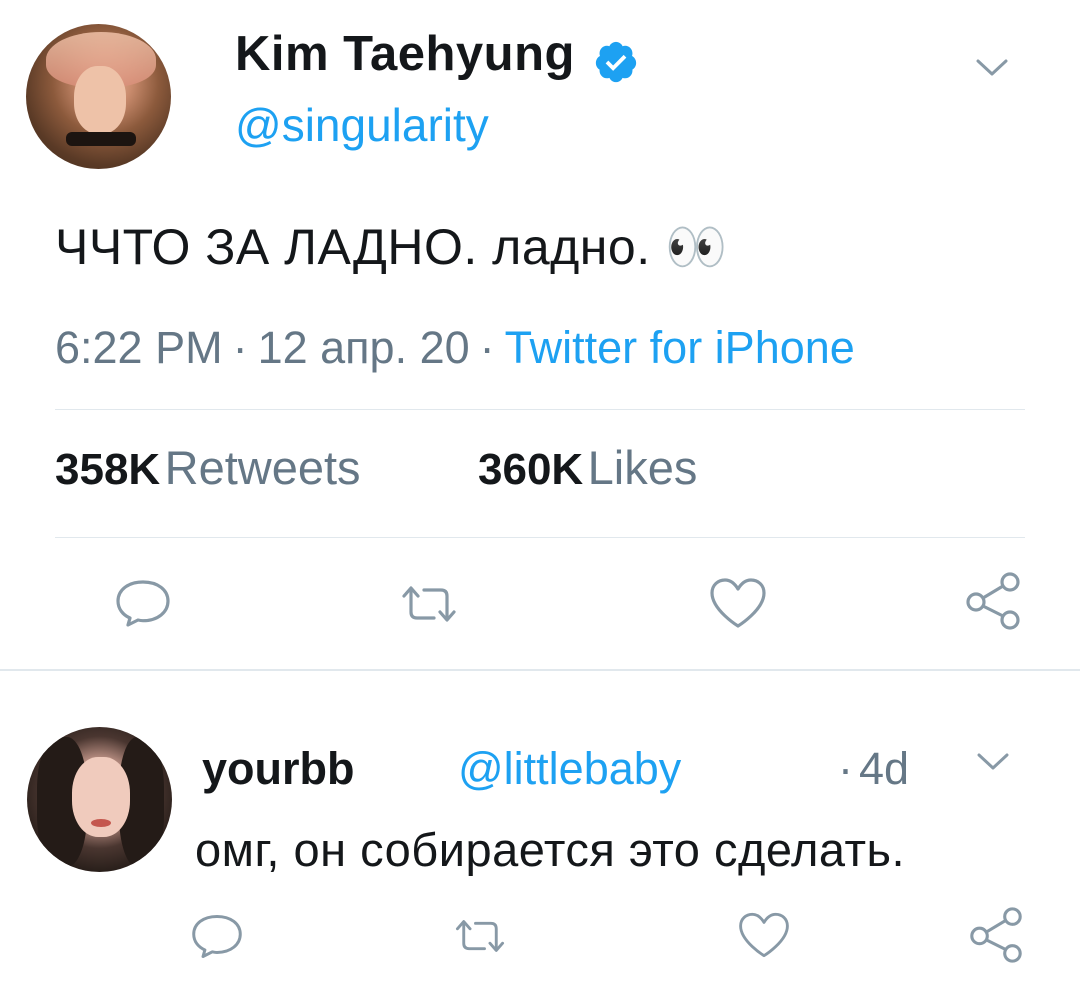 This screenshot has width=1080, height=986. Describe the element at coordinates (540, 670) in the screenshot. I see `tweet-separator` at that location.